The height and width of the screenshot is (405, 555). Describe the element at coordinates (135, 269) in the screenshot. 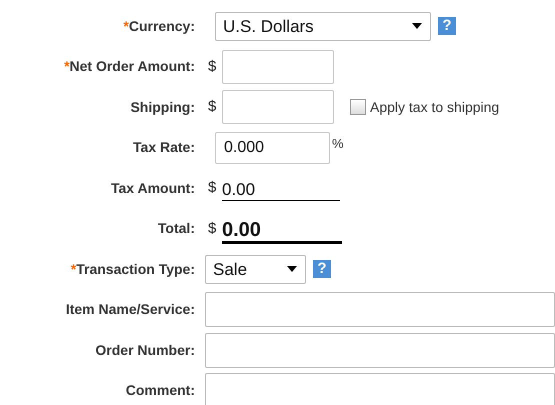

I see `field-label: Transaction Type:` at that location.